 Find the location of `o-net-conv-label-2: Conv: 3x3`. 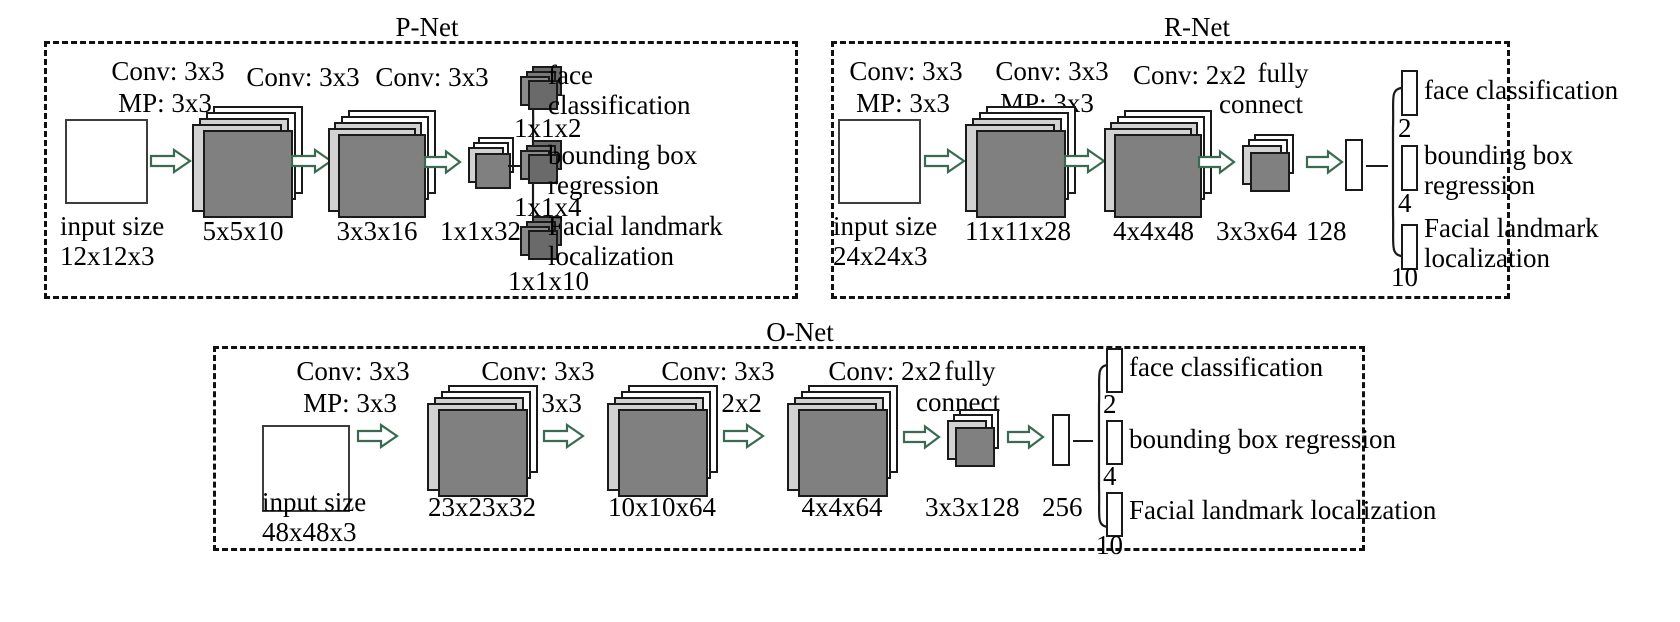

o-net-conv-label-2: Conv: 3x3 is located at coordinates (538, 371).